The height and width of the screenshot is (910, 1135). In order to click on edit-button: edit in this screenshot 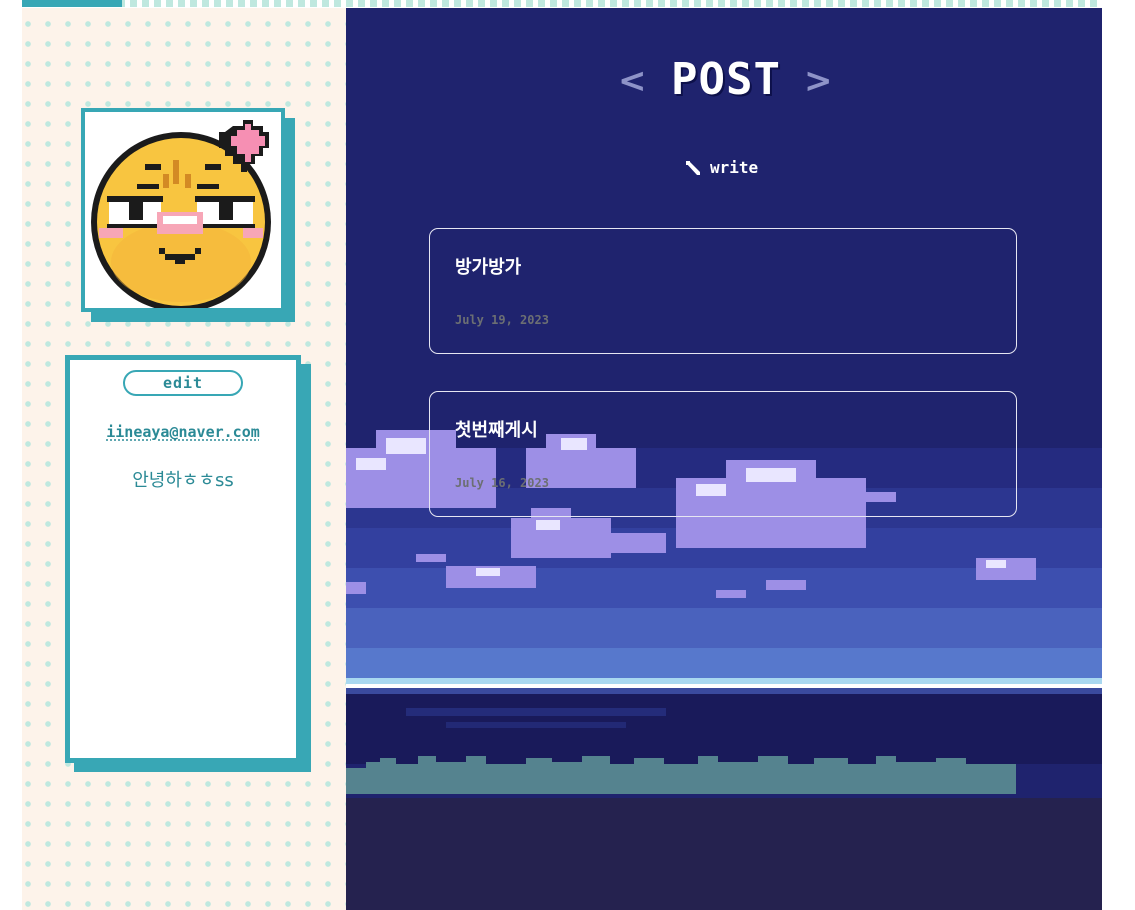, I will do `click(183, 383)`.